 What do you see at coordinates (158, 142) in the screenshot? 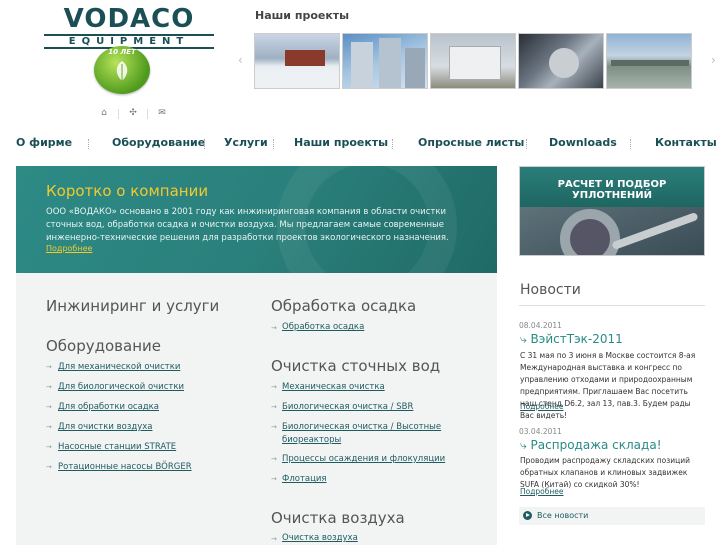
I see `nav-item-equipment: Оборудование` at bounding box center [158, 142].